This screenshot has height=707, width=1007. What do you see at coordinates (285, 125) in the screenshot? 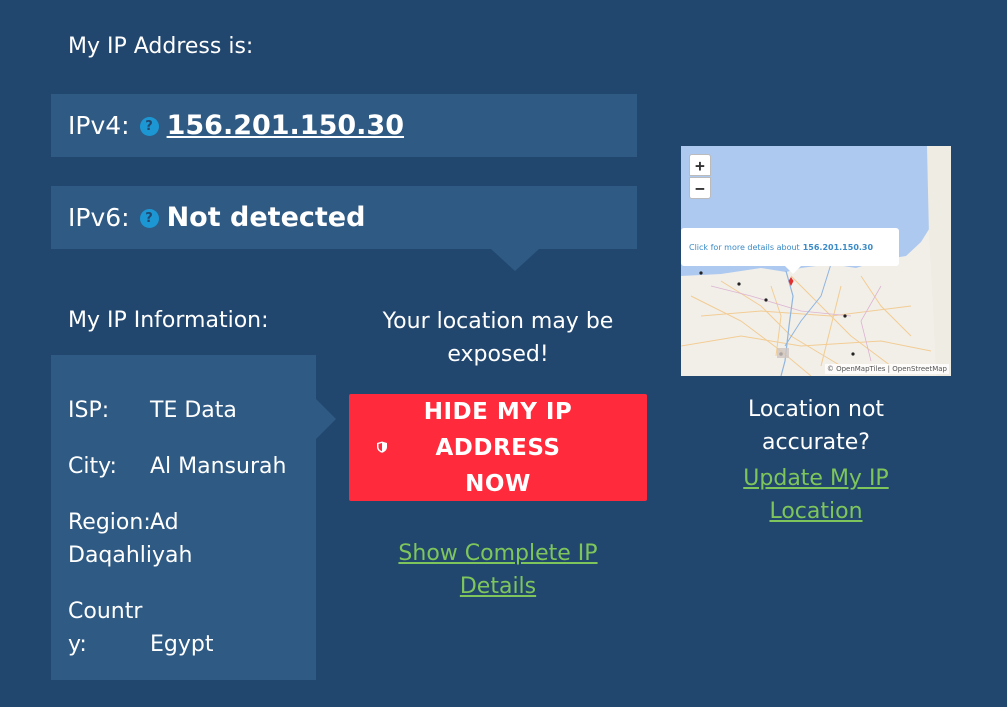
I see `ipv4-value-link: 156.201.150.30` at bounding box center [285, 125].